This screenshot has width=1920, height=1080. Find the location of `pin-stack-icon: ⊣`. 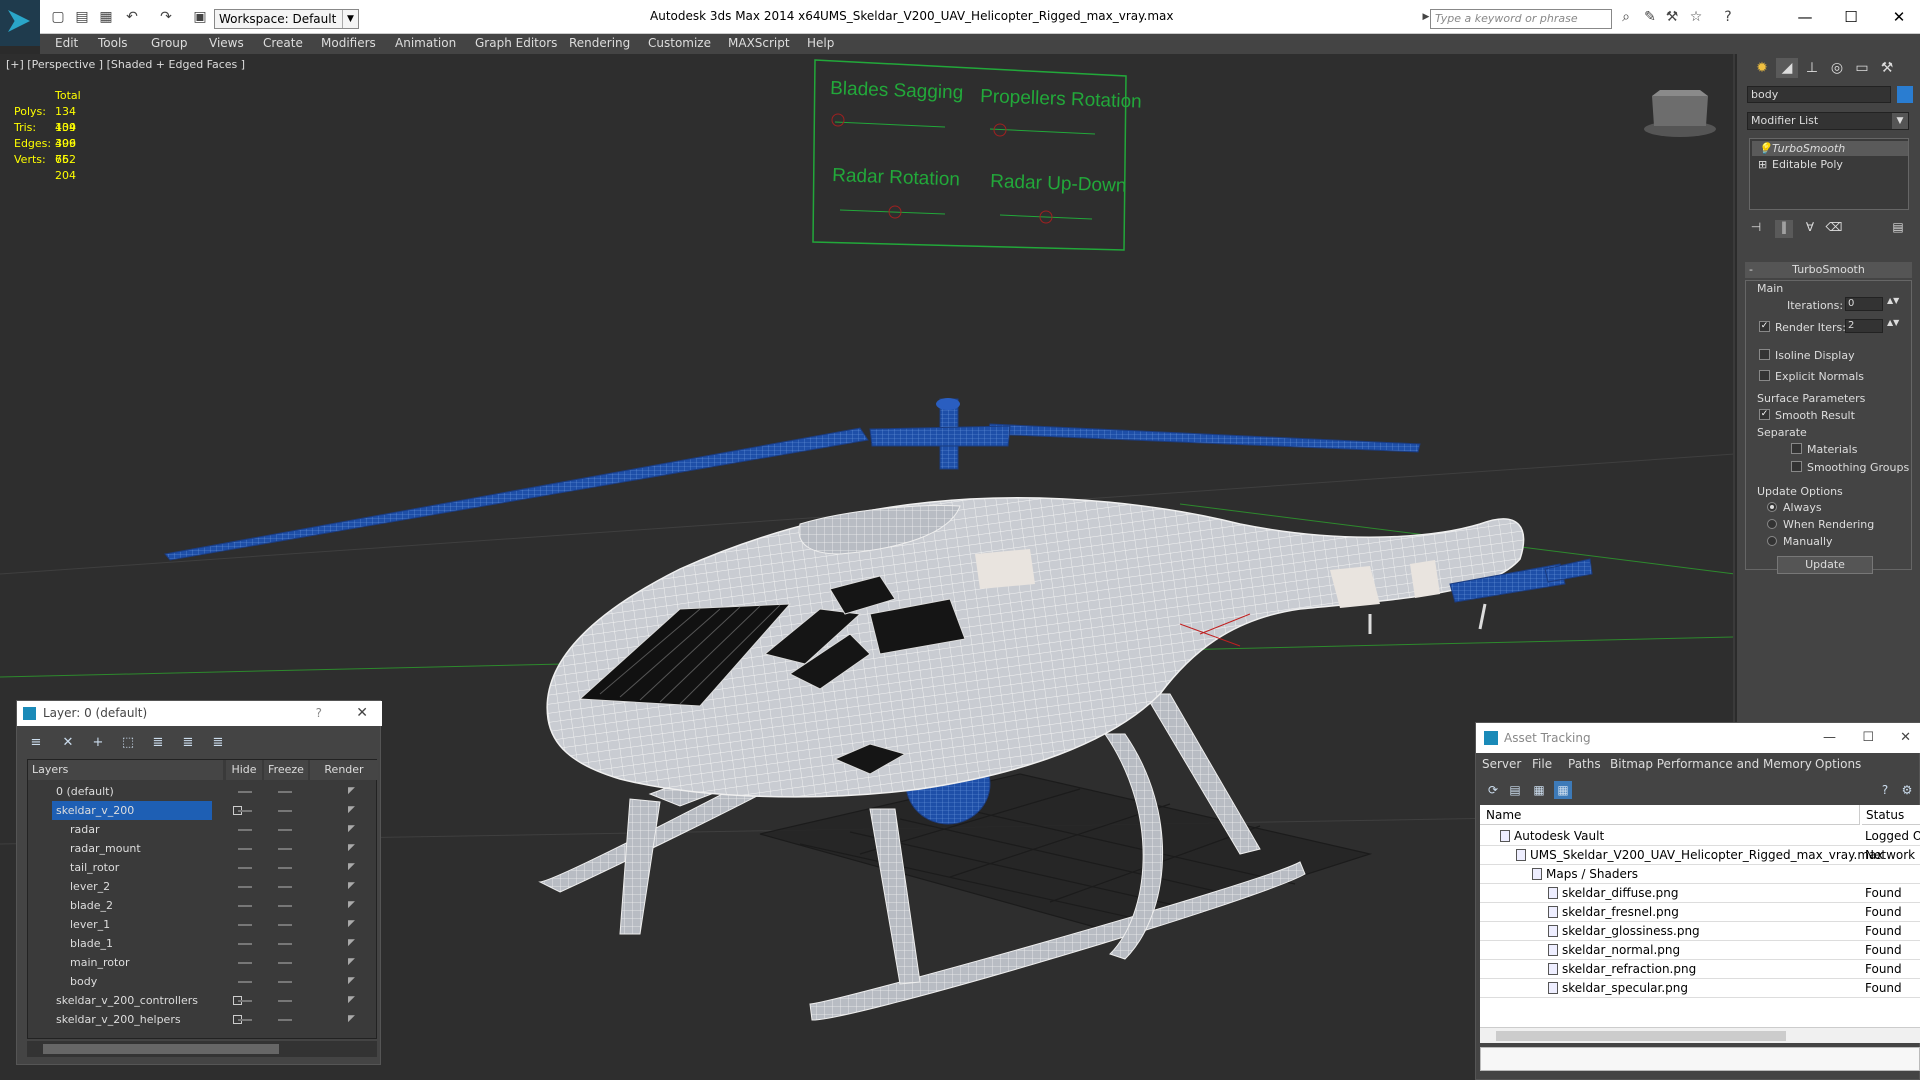

pin-stack-icon: ⊣ is located at coordinates (1756, 229).